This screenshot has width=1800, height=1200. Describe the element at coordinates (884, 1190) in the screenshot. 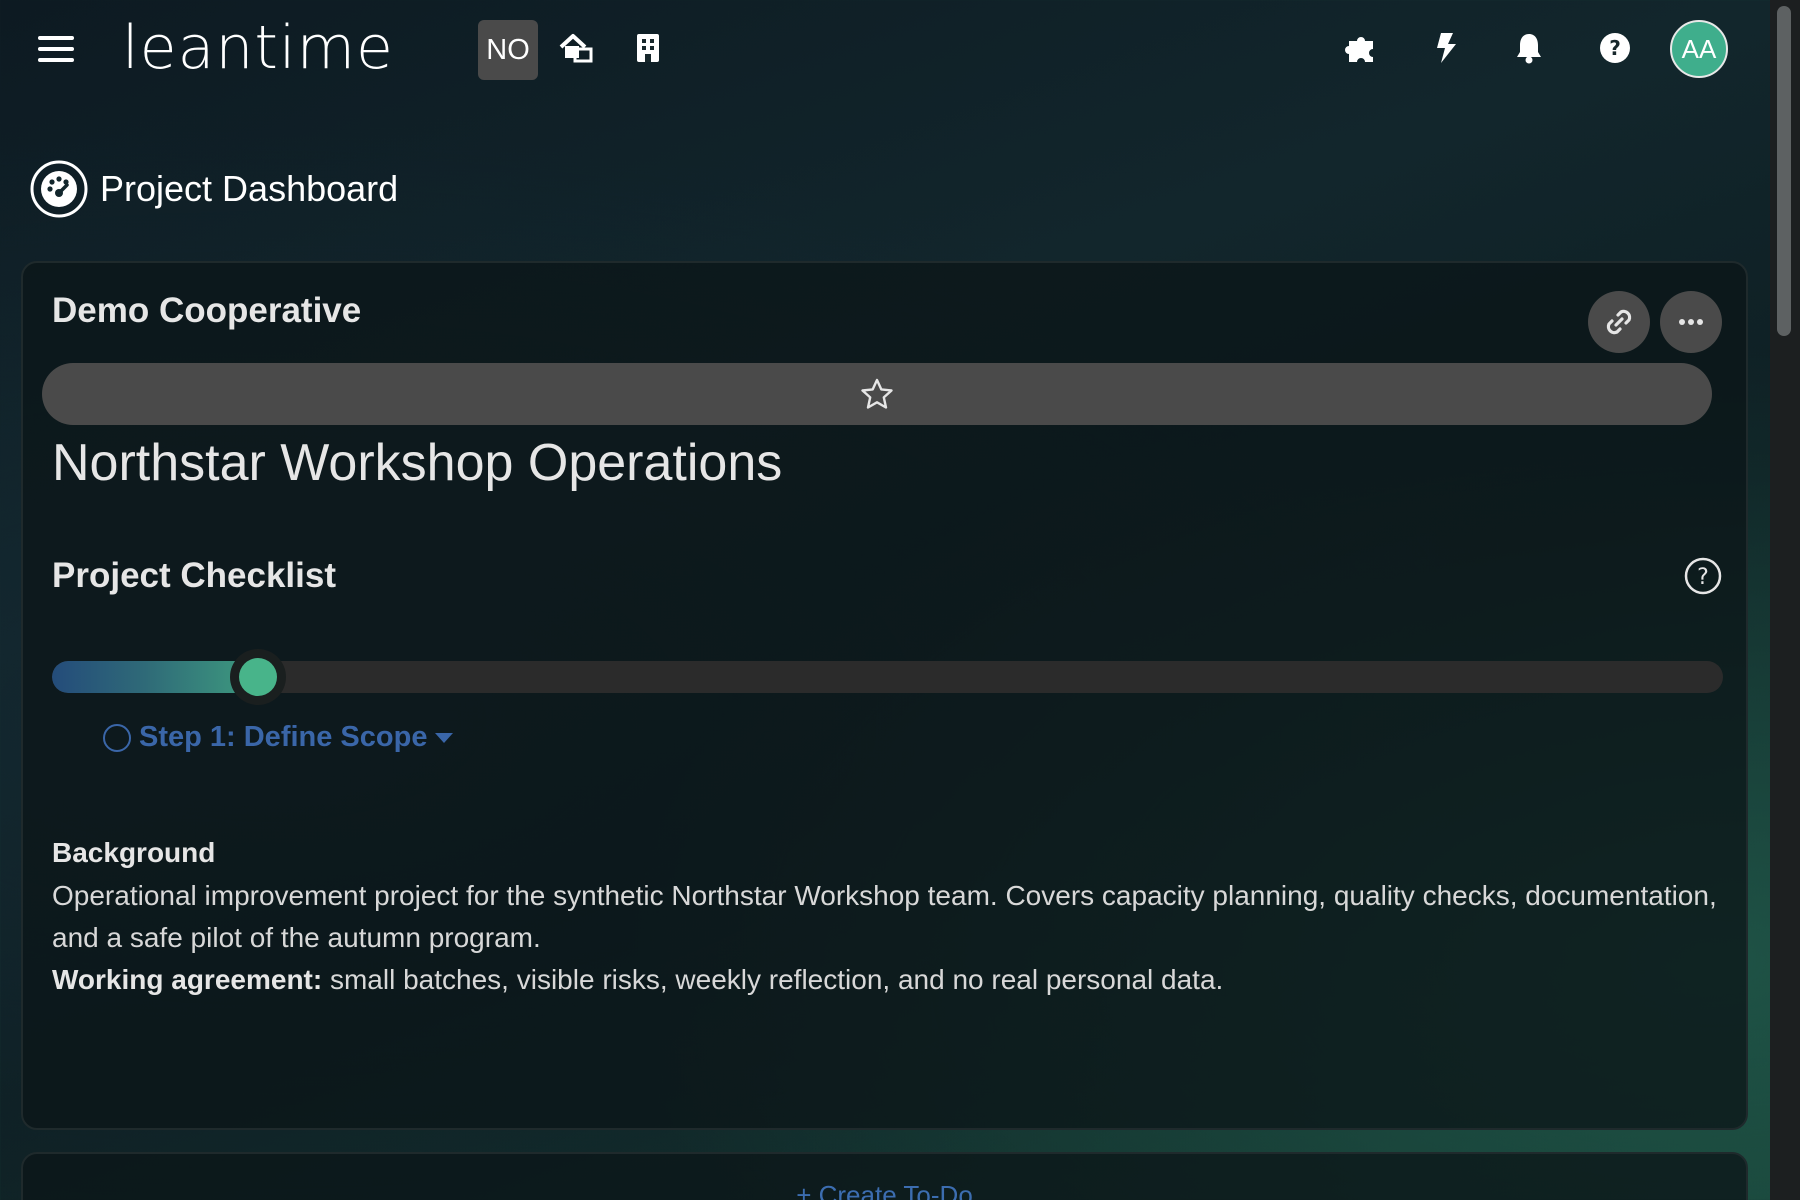

I see `create-todo-button: + Create To-Do` at that location.